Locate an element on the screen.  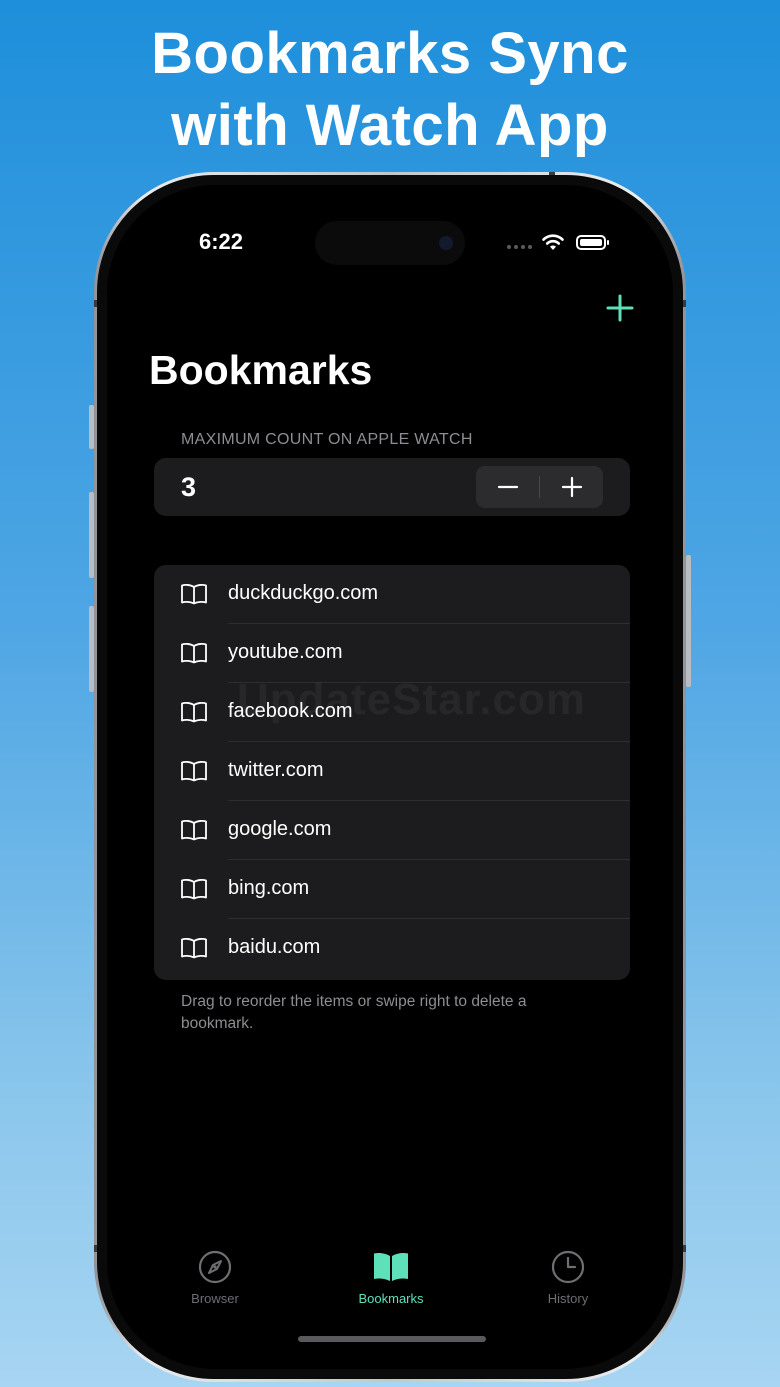
promo-headline-line1: Bookmarks Sync is located at coordinates (390, 53).